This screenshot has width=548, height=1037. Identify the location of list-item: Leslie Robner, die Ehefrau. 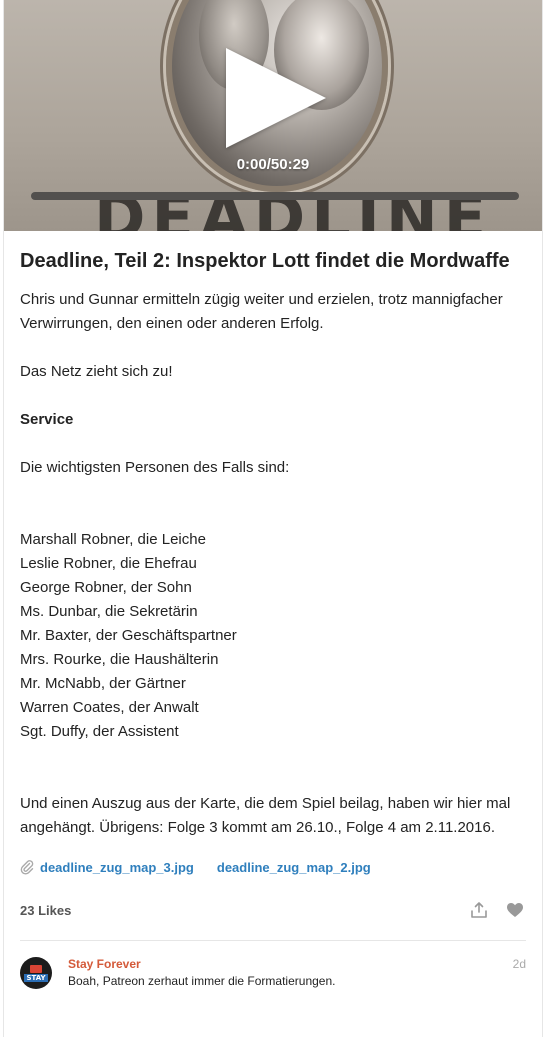
(108, 563).